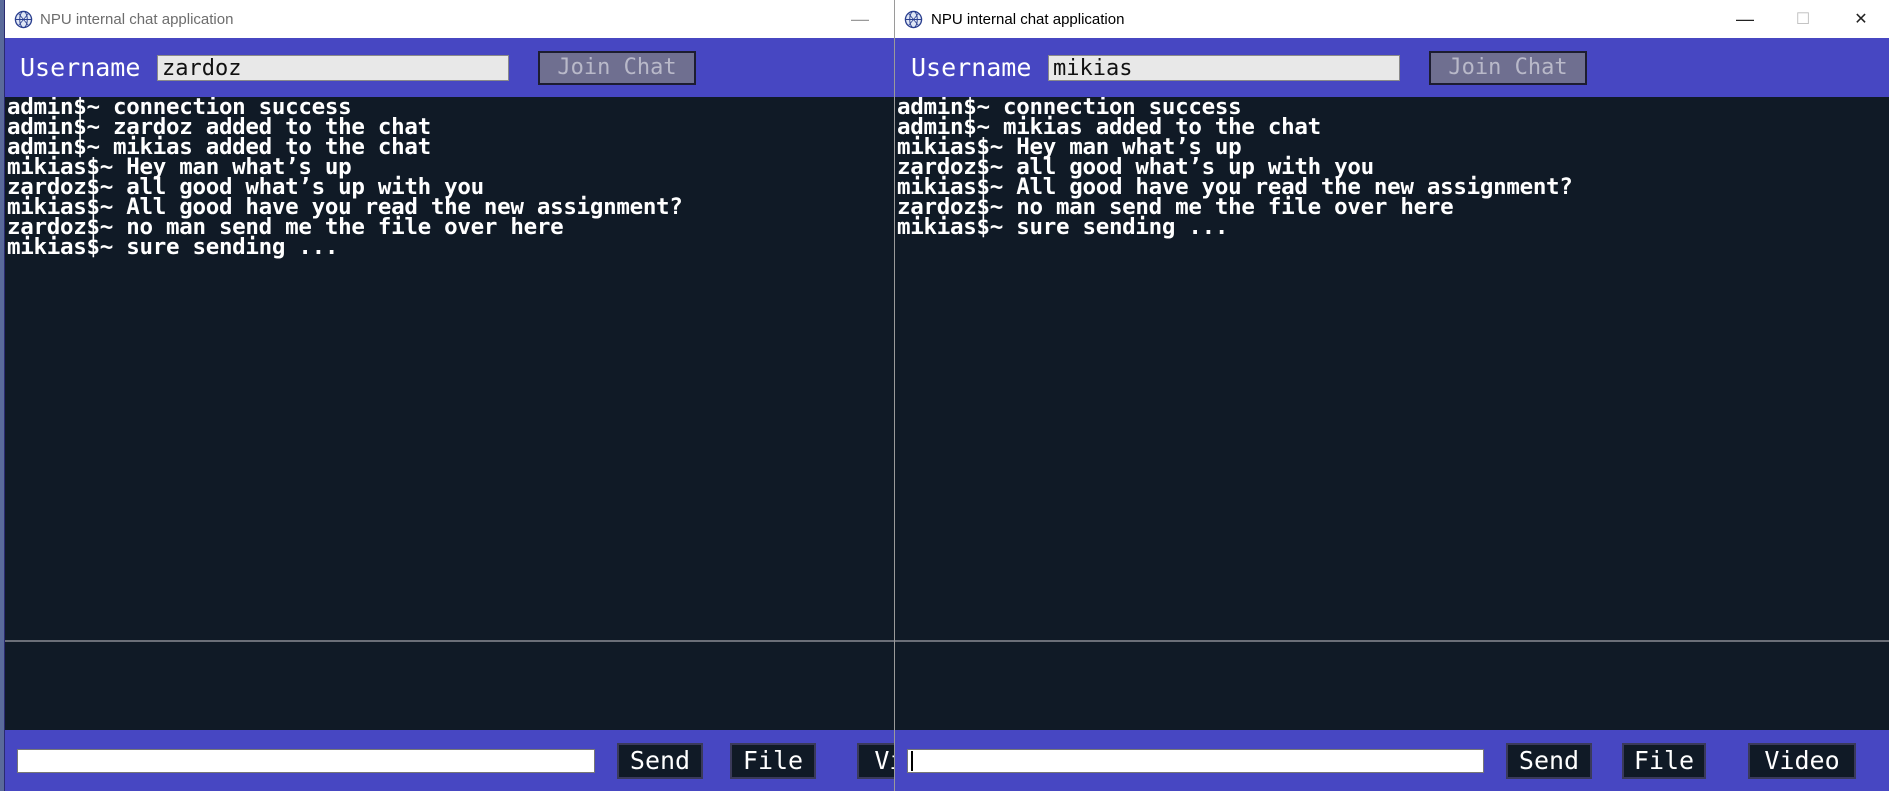 This screenshot has width=1889, height=791. Describe the element at coordinates (1803, 19) in the screenshot. I see `maximize-button: ☐` at that location.